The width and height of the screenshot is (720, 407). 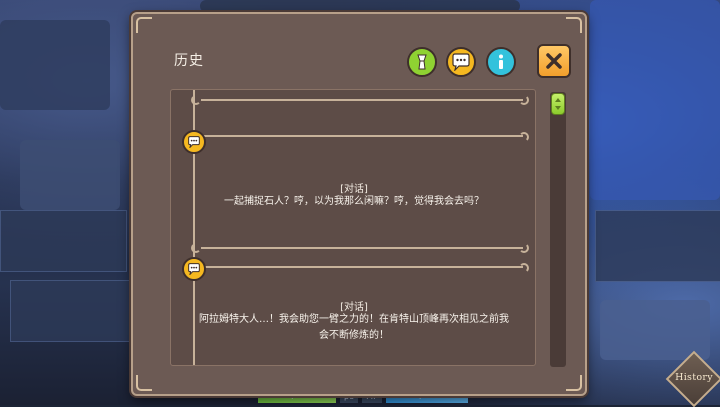 I want to click on info-icon, so click(x=501, y=61).